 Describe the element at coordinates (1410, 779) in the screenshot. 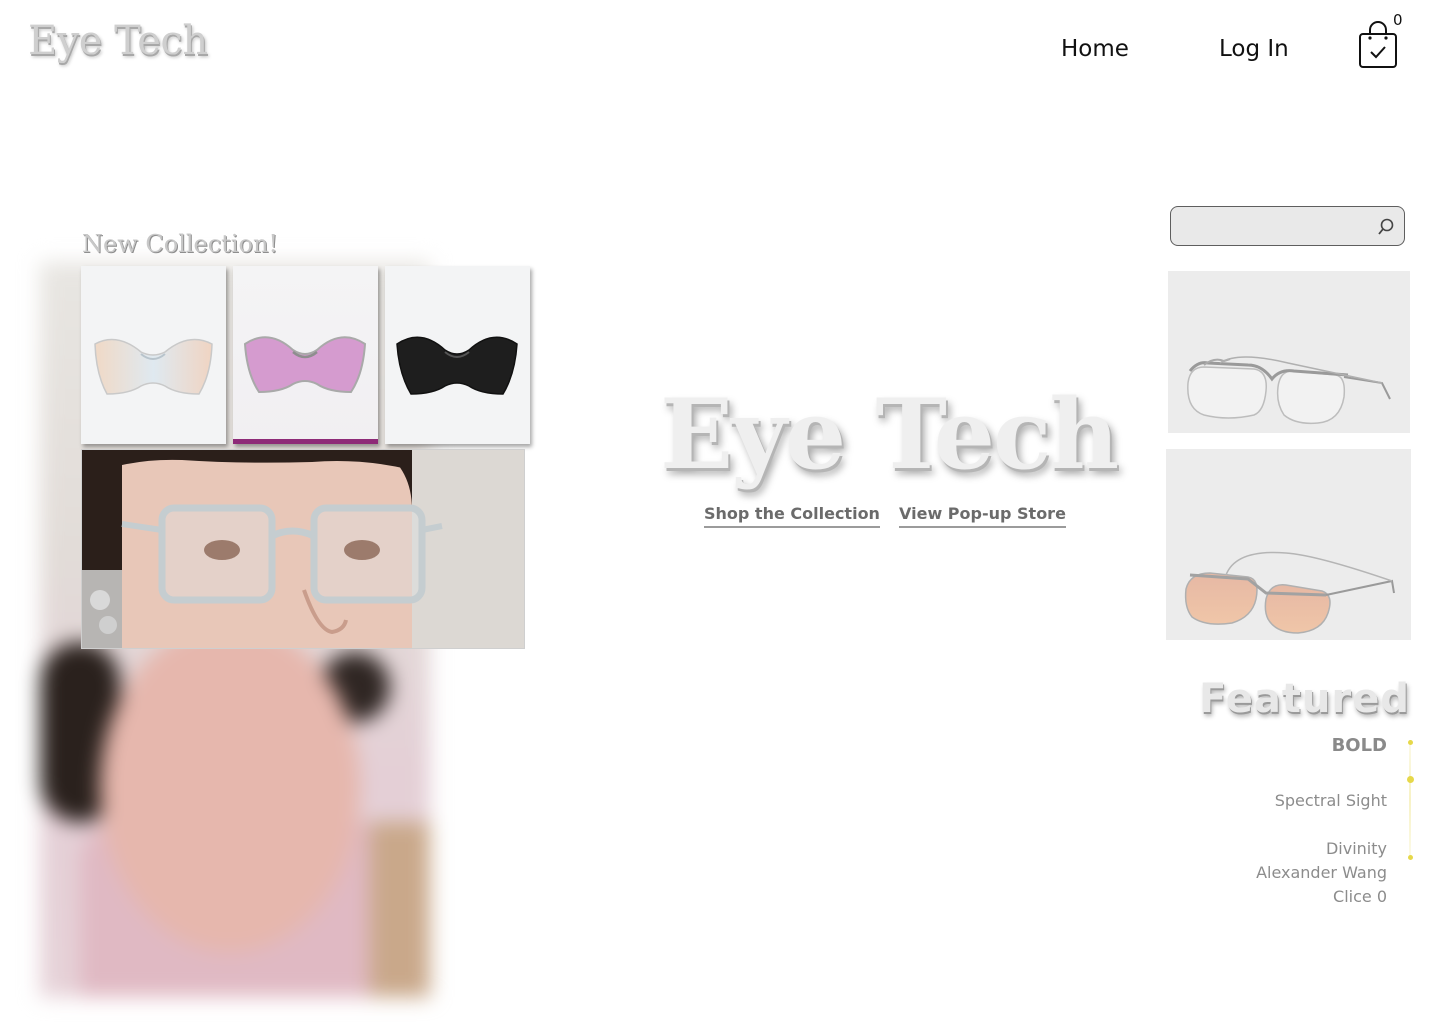

I see `featured-scroll-thumb` at that location.